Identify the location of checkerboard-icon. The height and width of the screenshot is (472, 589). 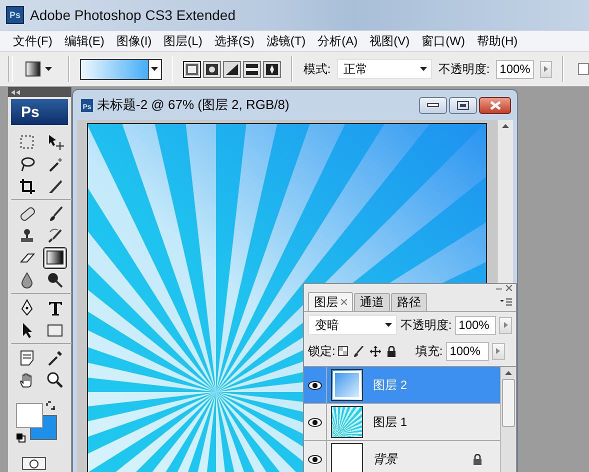
(343, 351).